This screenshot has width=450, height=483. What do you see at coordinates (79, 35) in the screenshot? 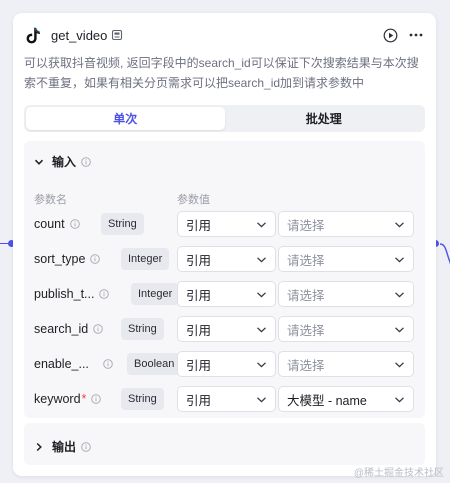
I see `node-title: get_video` at bounding box center [79, 35].